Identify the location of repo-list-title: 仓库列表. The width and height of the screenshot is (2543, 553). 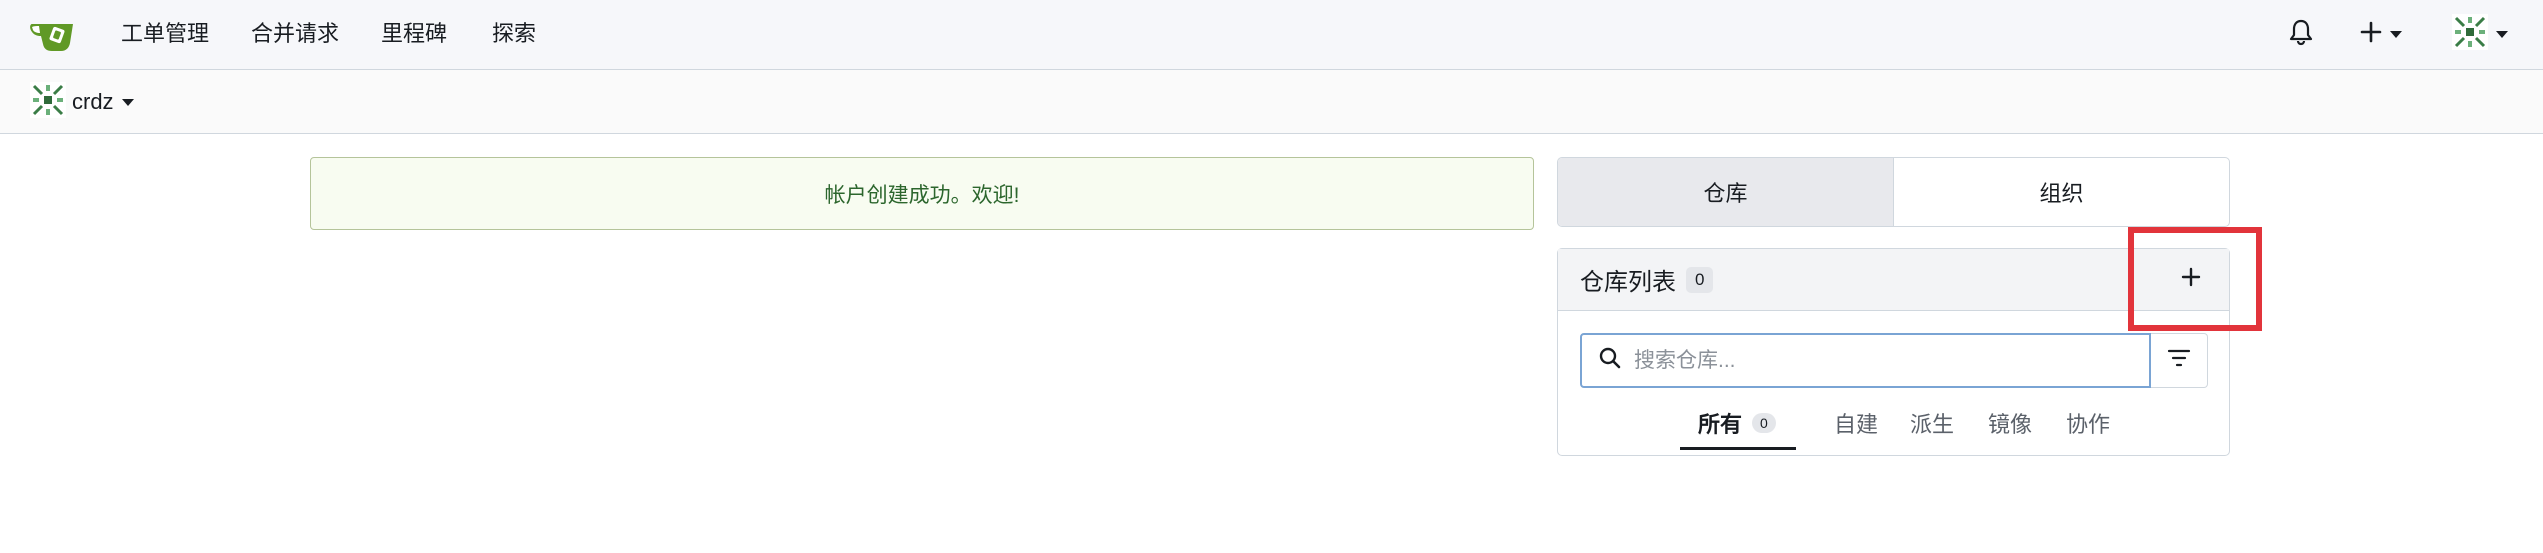
(1628, 282).